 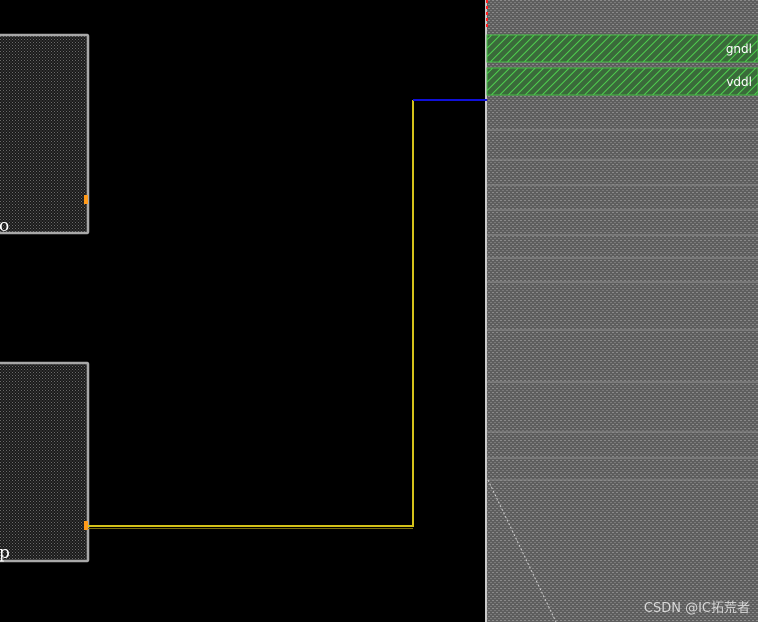 I want to click on watermark: CSDN @IC拓荒者, so click(x=697, y=608).